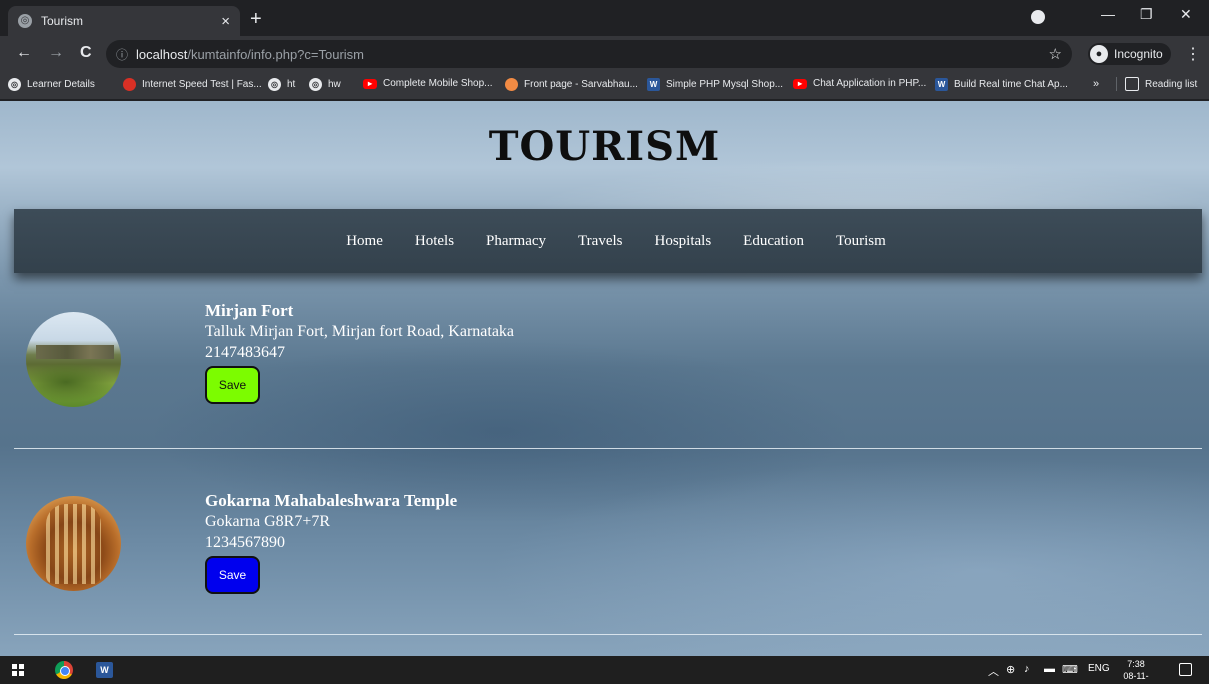 The height and width of the screenshot is (684, 1209). Describe the element at coordinates (682, 241) in the screenshot. I see `nav-hospitals: Hospitals` at that location.